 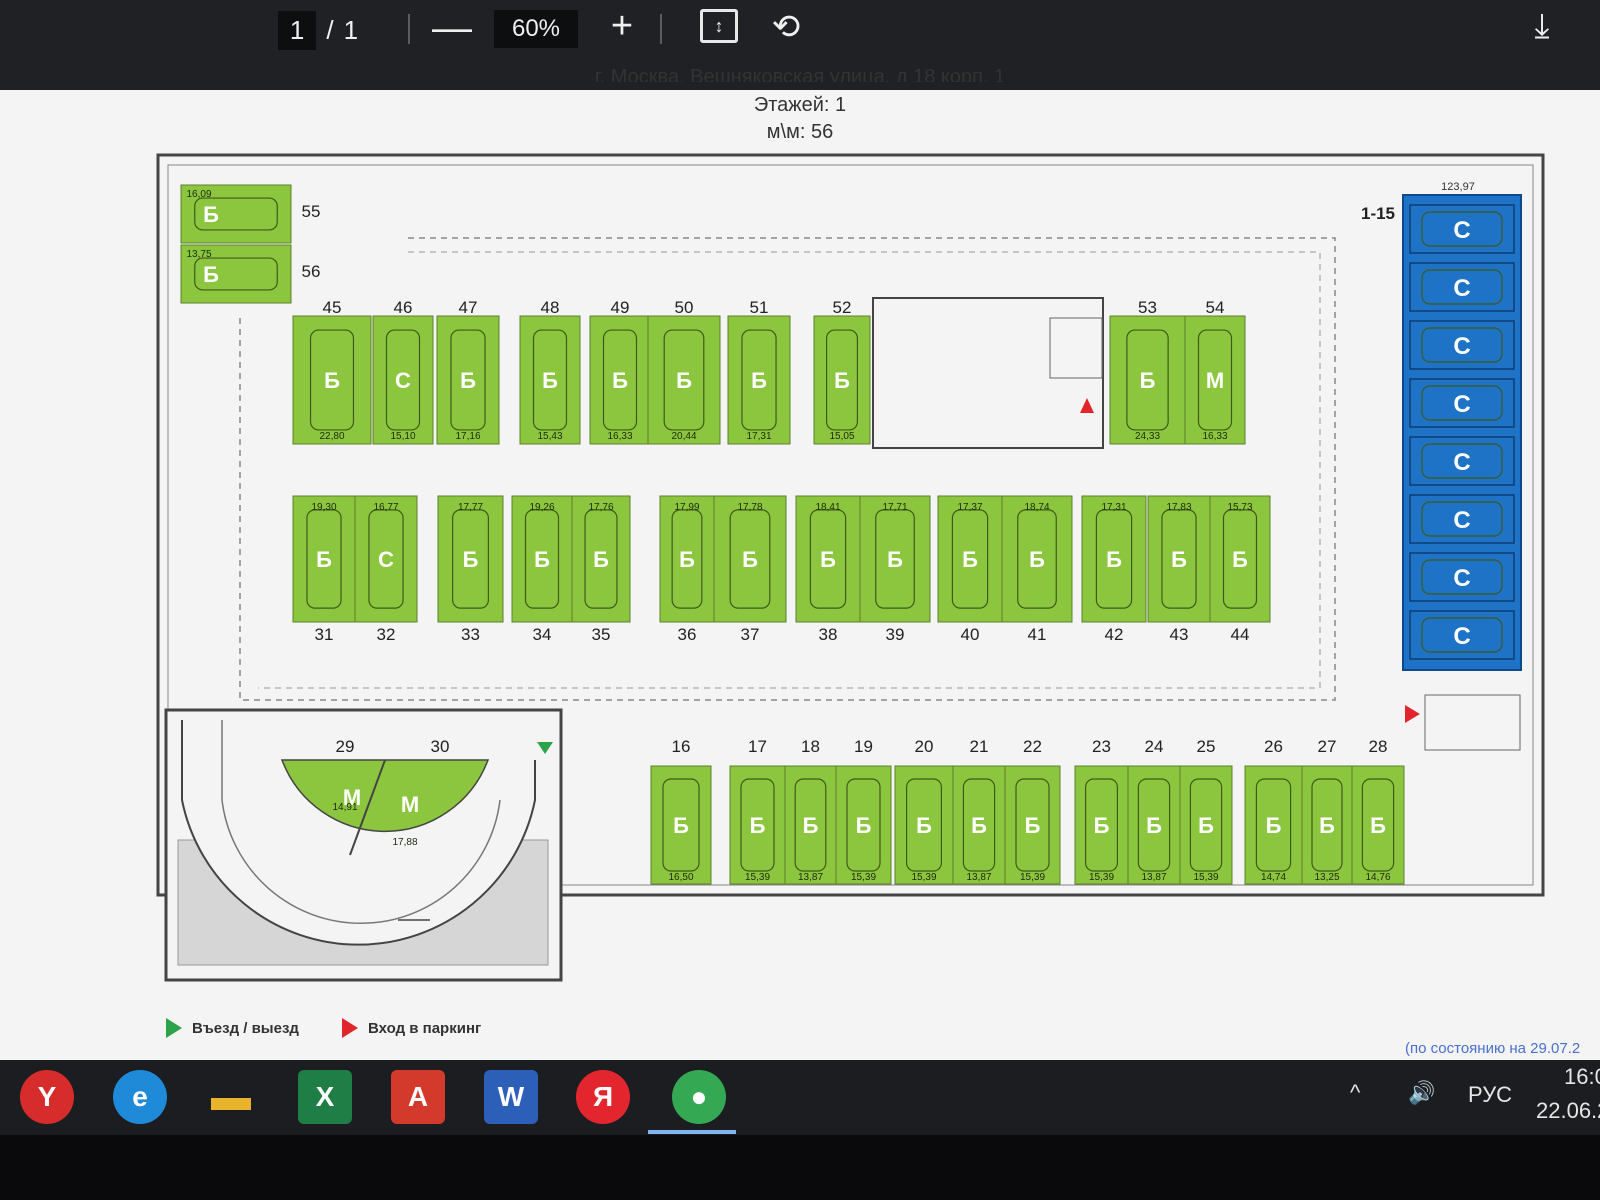 What do you see at coordinates (680, 877) in the screenshot?
I see `spot-area: 16,50` at bounding box center [680, 877].